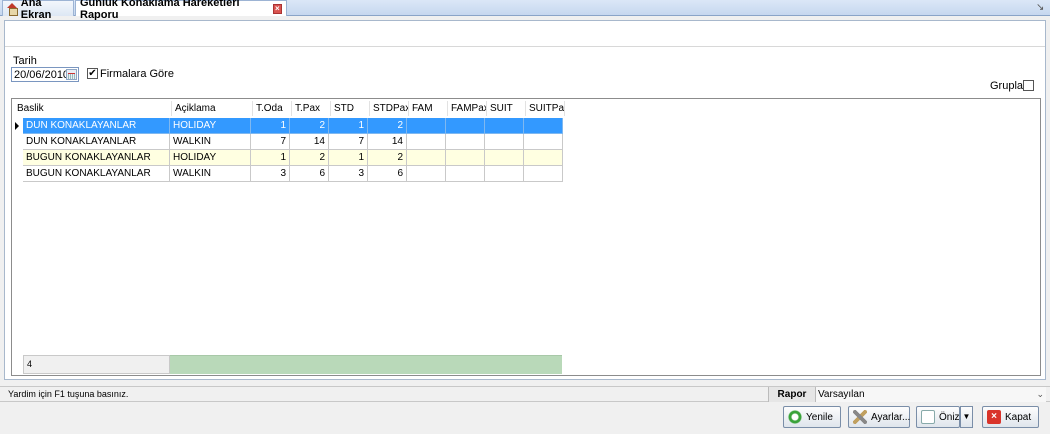 The height and width of the screenshot is (434, 1050). What do you see at coordinates (92, 73) in the screenshot?
I see `firm-checkbox: ✔` at bounding box center [92, 73].